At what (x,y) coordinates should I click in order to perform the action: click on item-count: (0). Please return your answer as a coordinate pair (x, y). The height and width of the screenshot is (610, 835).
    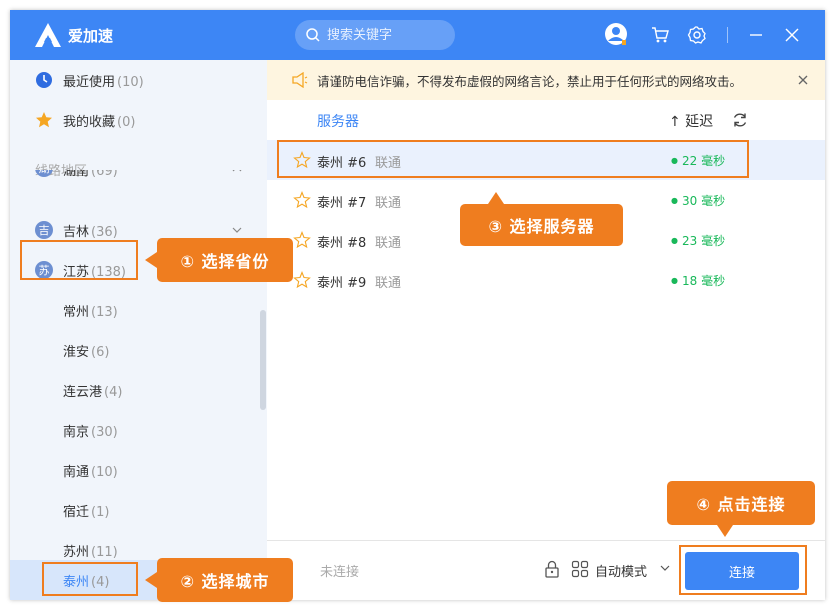
    Looking at the image, I should click on (126, 122).